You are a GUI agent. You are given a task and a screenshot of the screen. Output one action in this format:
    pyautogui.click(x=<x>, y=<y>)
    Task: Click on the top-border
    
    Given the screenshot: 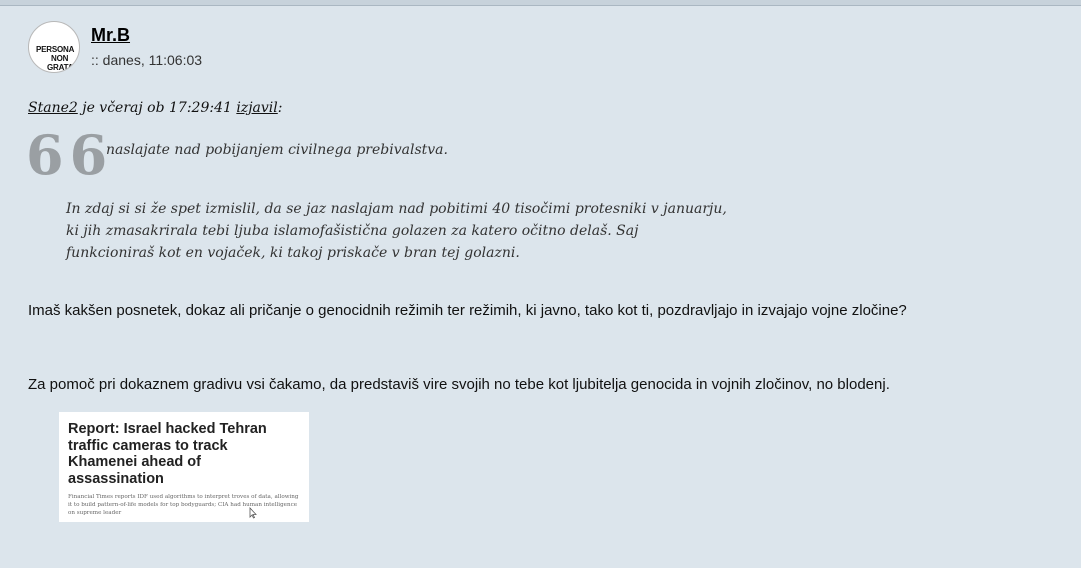 What is the action you would take?
    pyautogui.click(x=540, y=3)
    